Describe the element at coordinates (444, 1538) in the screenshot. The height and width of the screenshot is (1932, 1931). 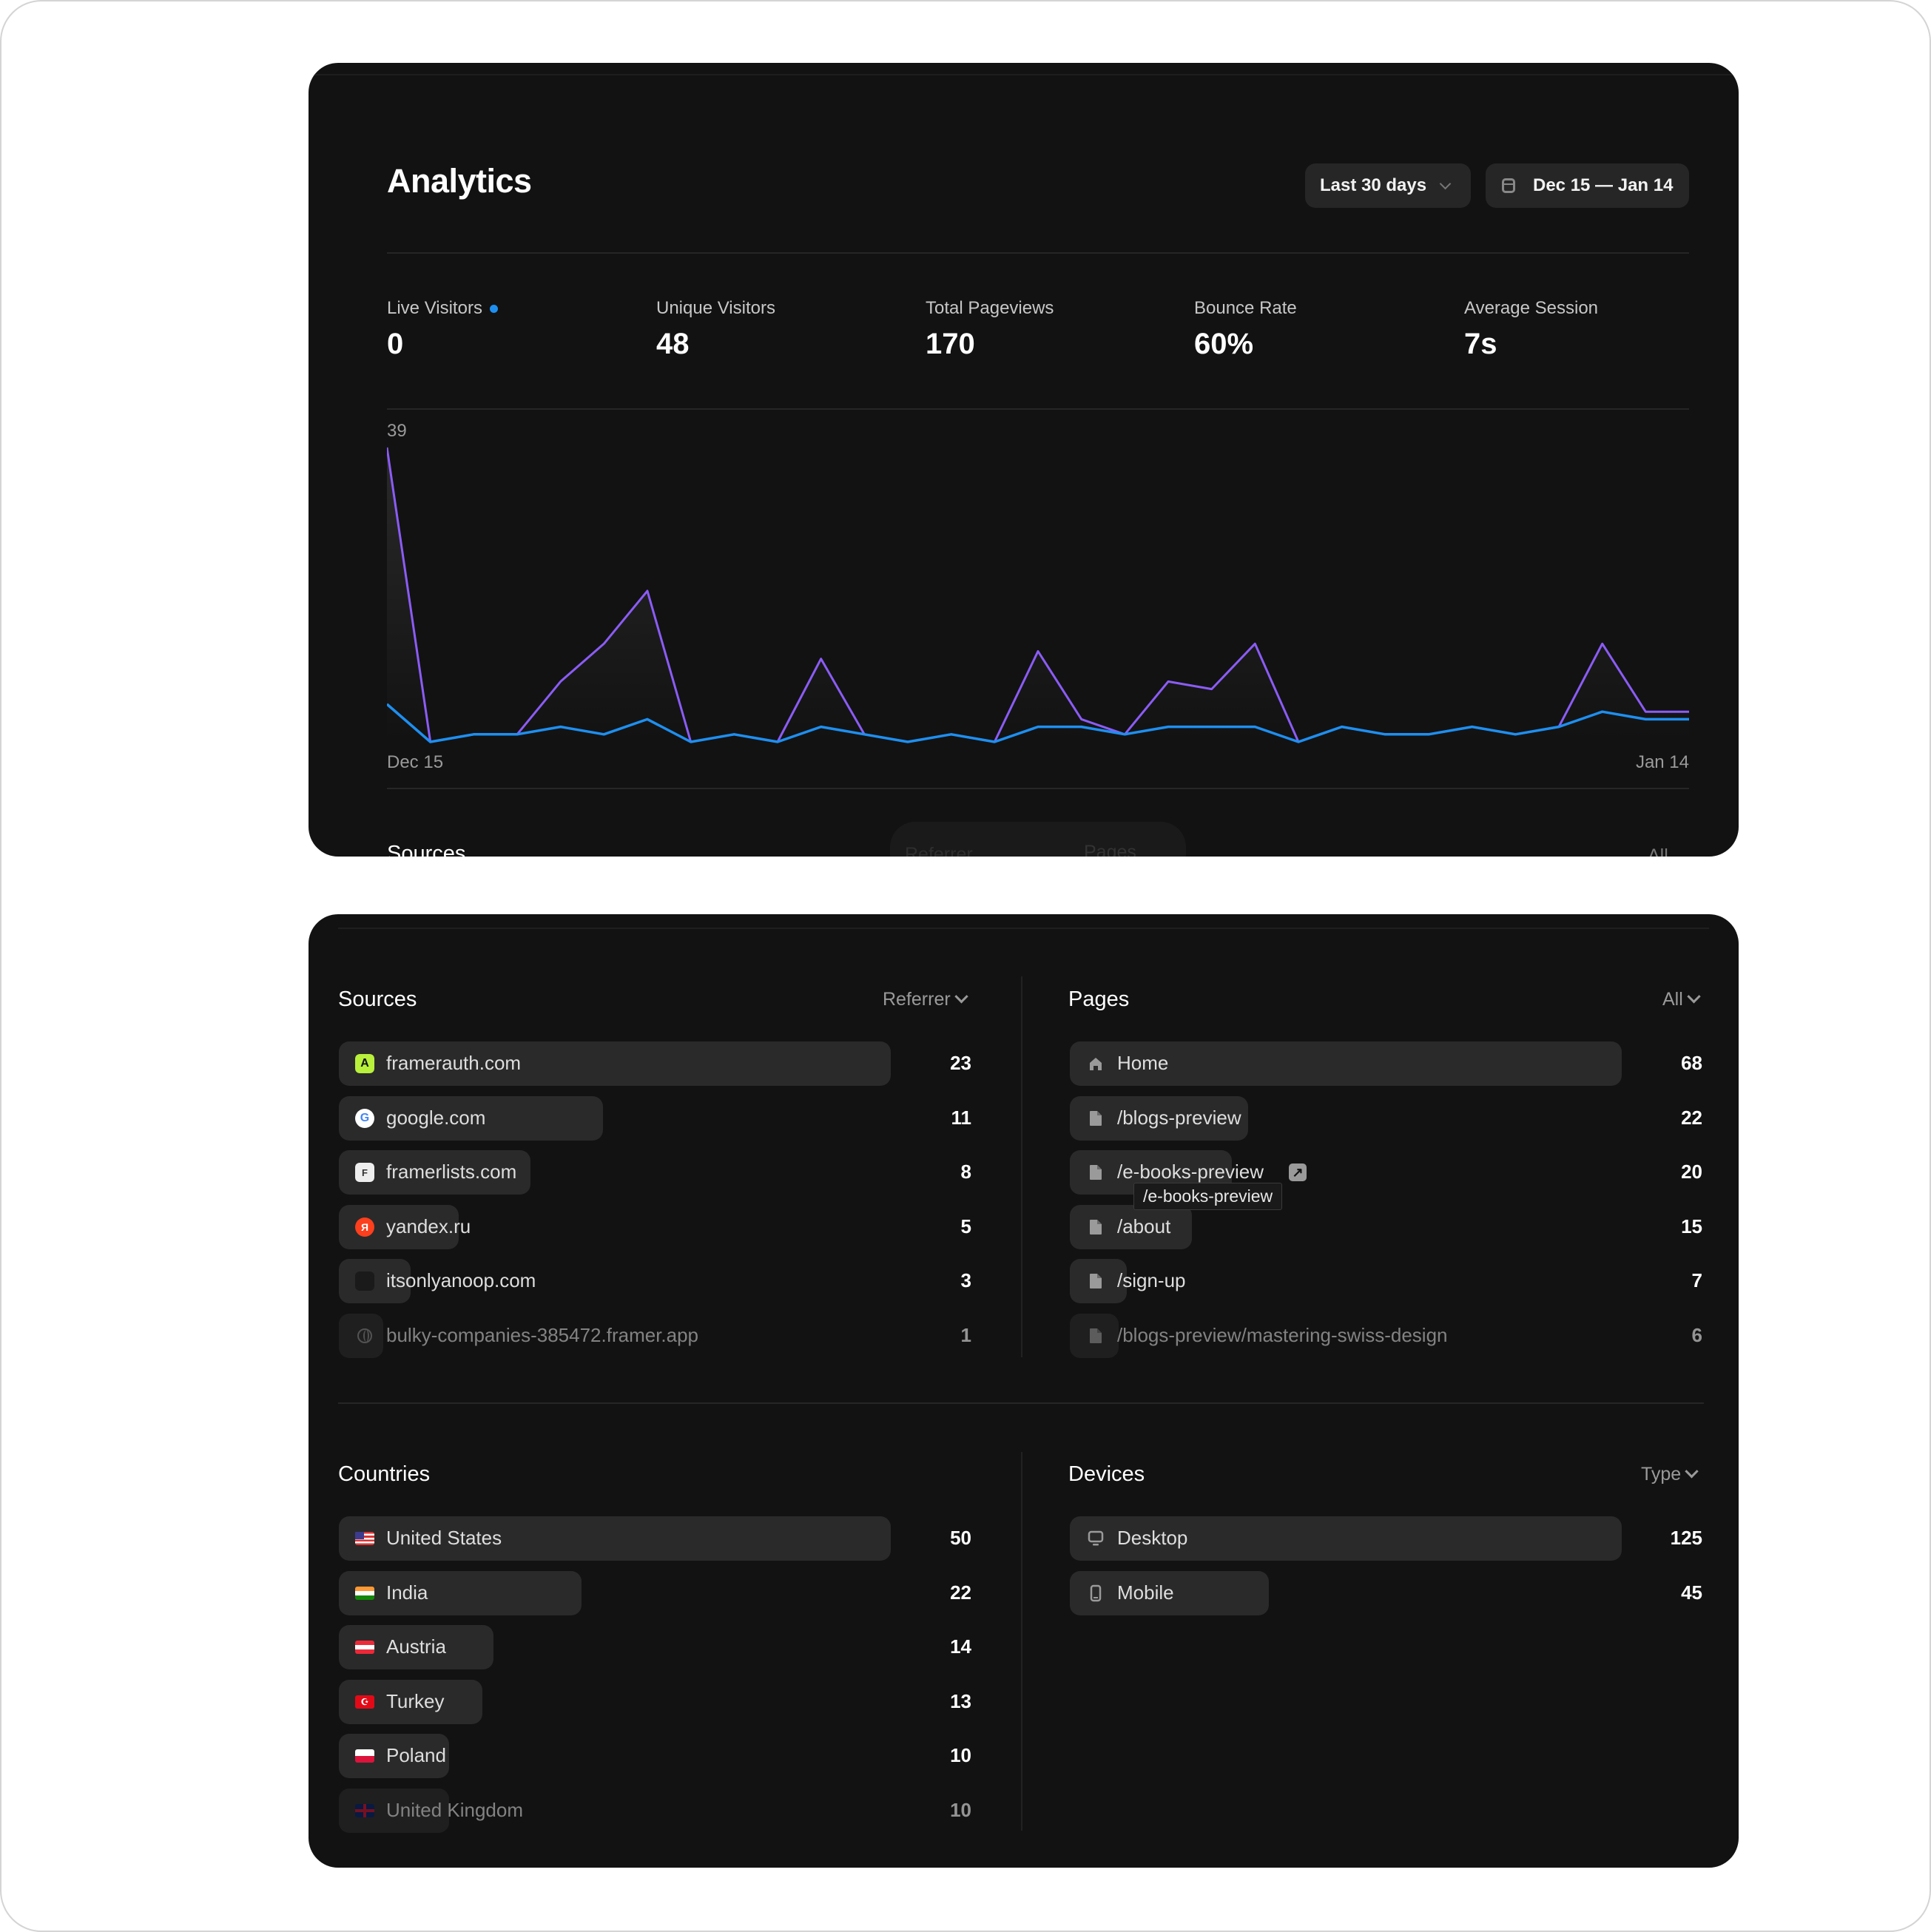
I see `row-label: United States` at that location.